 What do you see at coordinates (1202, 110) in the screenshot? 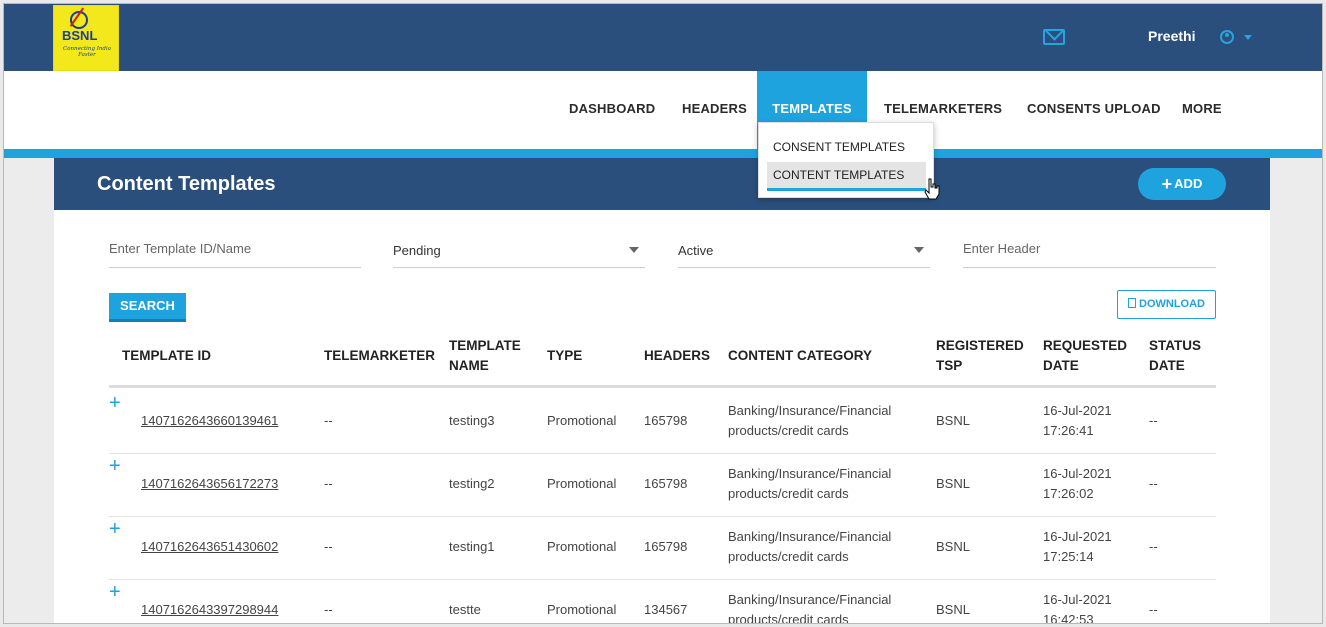
I see `nav-more: MORE` at bounding box center [1202, 110].